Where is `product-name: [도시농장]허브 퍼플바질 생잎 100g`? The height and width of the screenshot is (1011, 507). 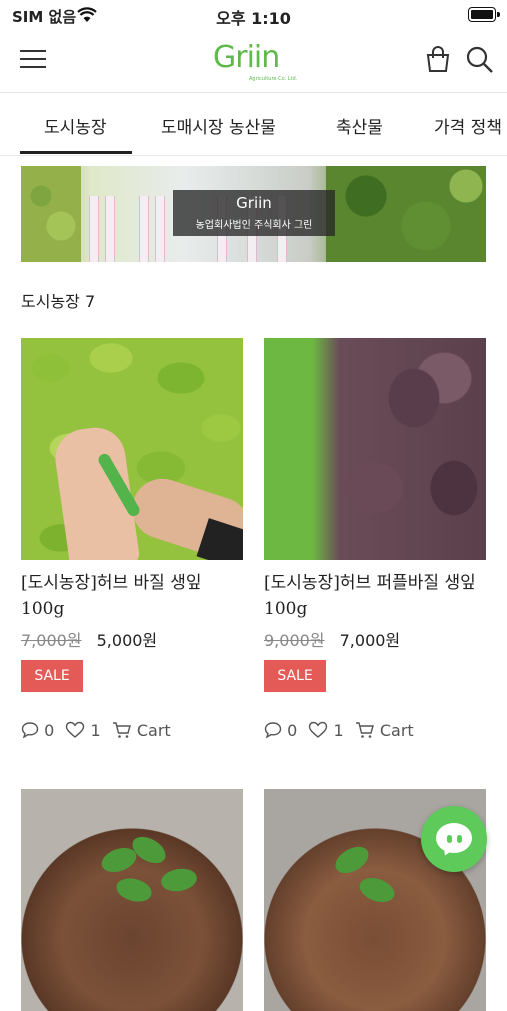 product-name: [도시농장]허브 퍼플바질 생잎 100g is located at coordinates (375, 596).